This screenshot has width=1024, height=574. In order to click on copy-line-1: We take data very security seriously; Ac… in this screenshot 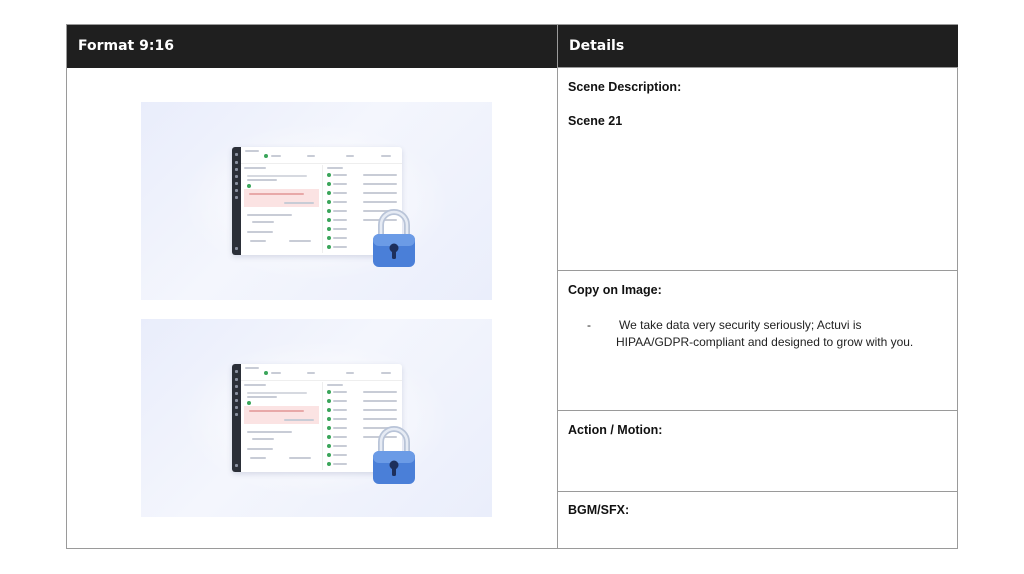, I will do `click(740, 325)`.